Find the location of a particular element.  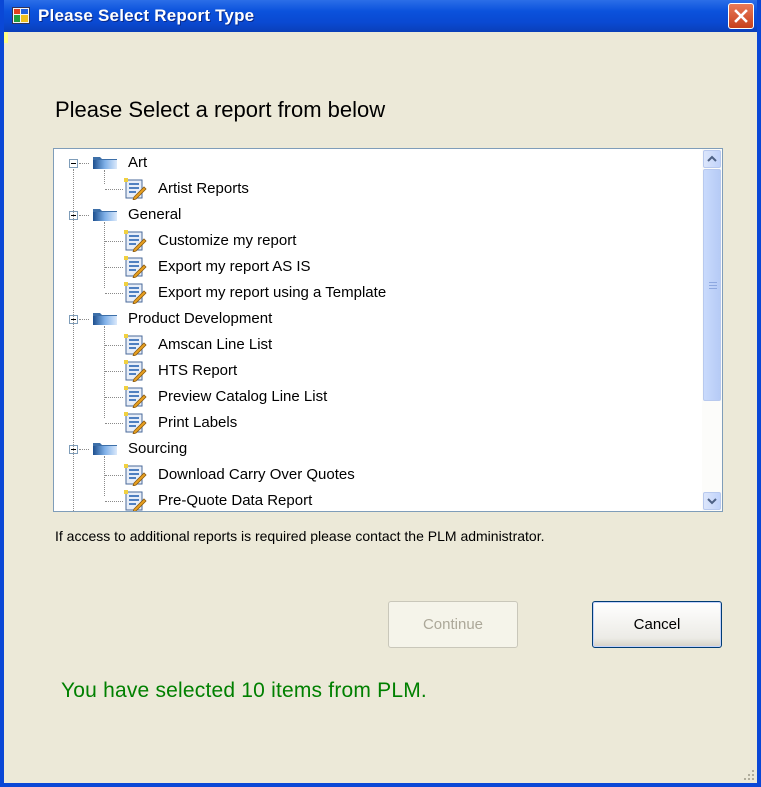

chevron-down-icon is located at coordinates (712, 501).